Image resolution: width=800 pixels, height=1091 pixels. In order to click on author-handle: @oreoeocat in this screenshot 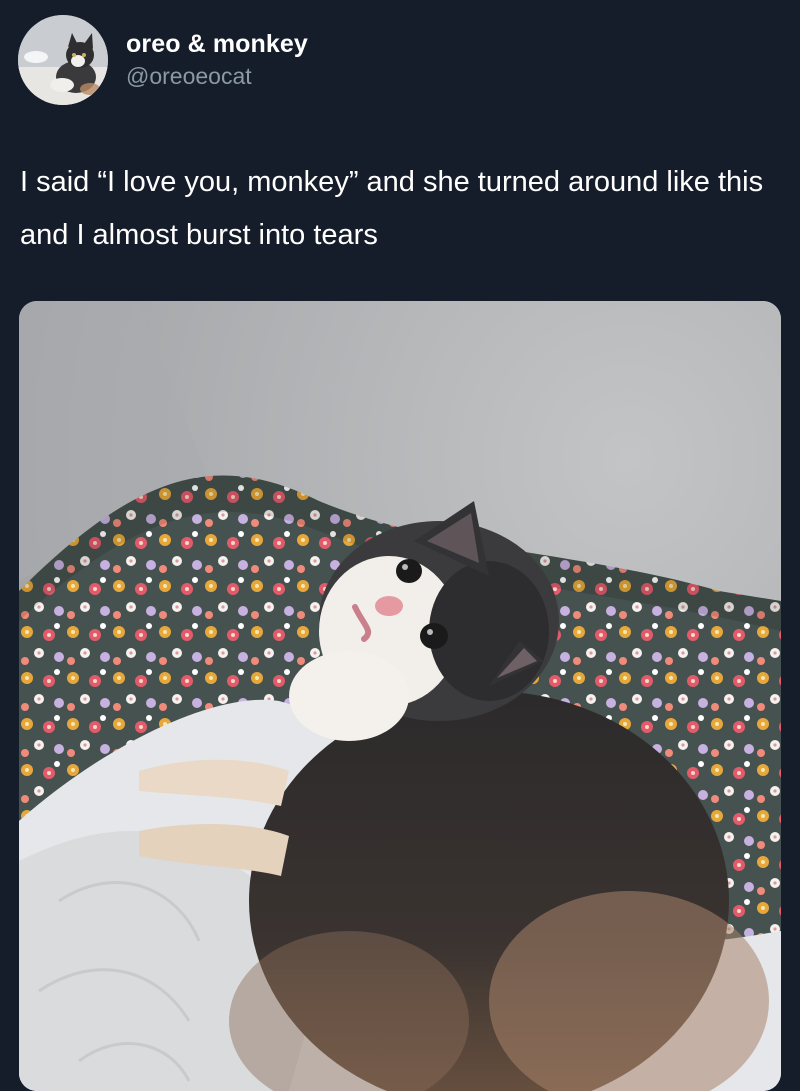, I will do `click(217, 76)`.